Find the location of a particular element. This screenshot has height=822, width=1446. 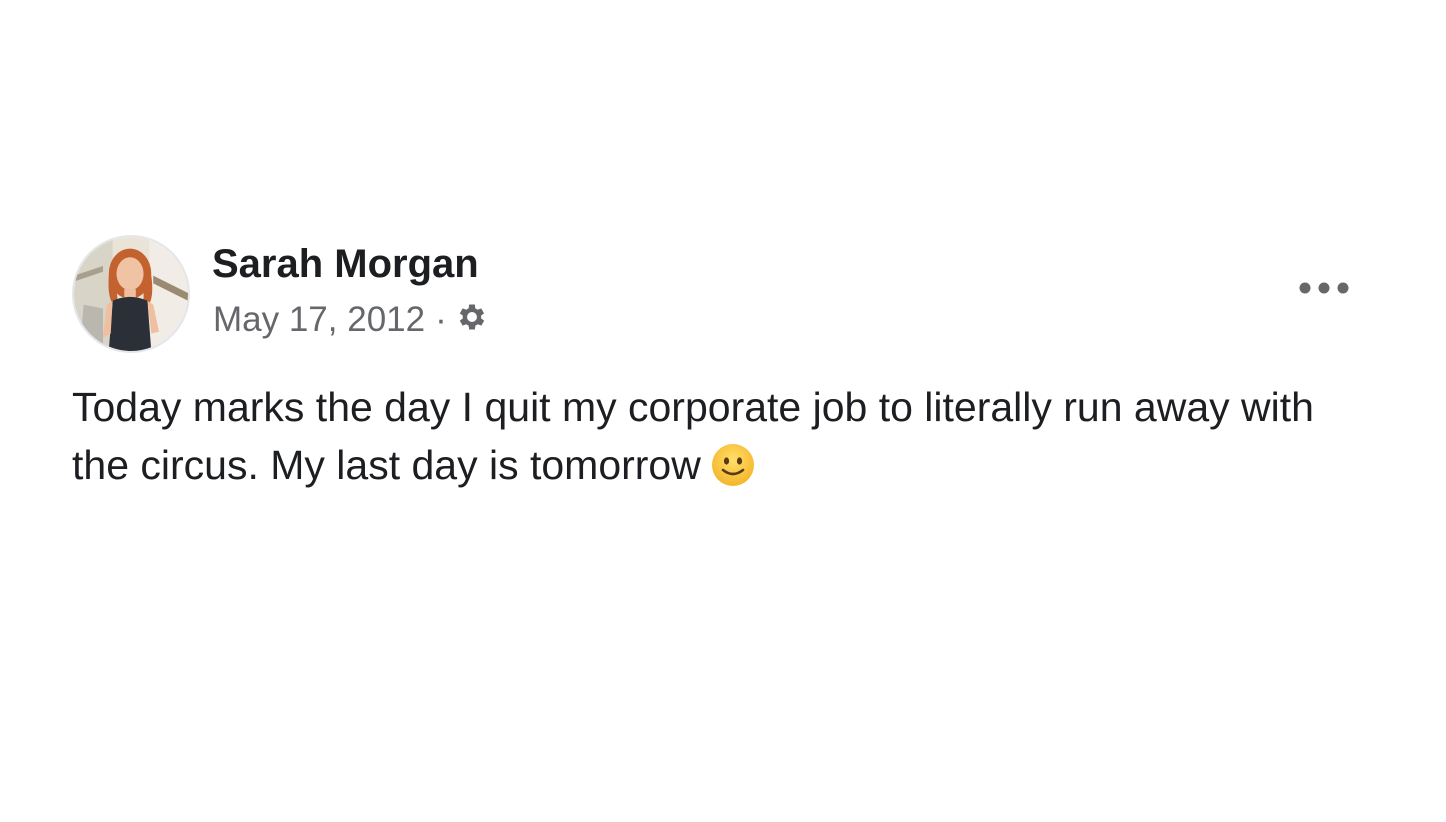

avatar-photo is located at coordinates (131, 294).